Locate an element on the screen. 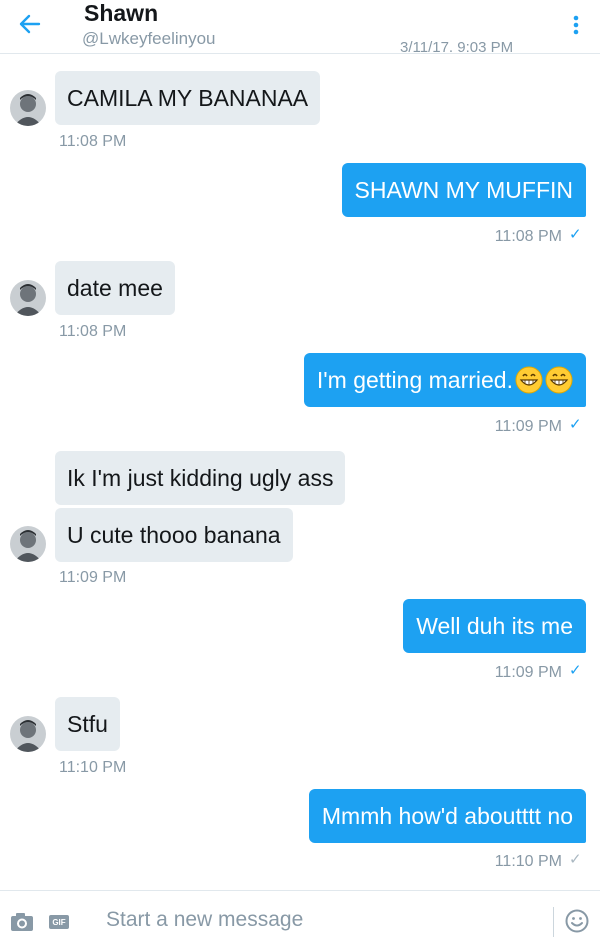  message-bubble-incoming: date mee is located at coordinates (115, 288).